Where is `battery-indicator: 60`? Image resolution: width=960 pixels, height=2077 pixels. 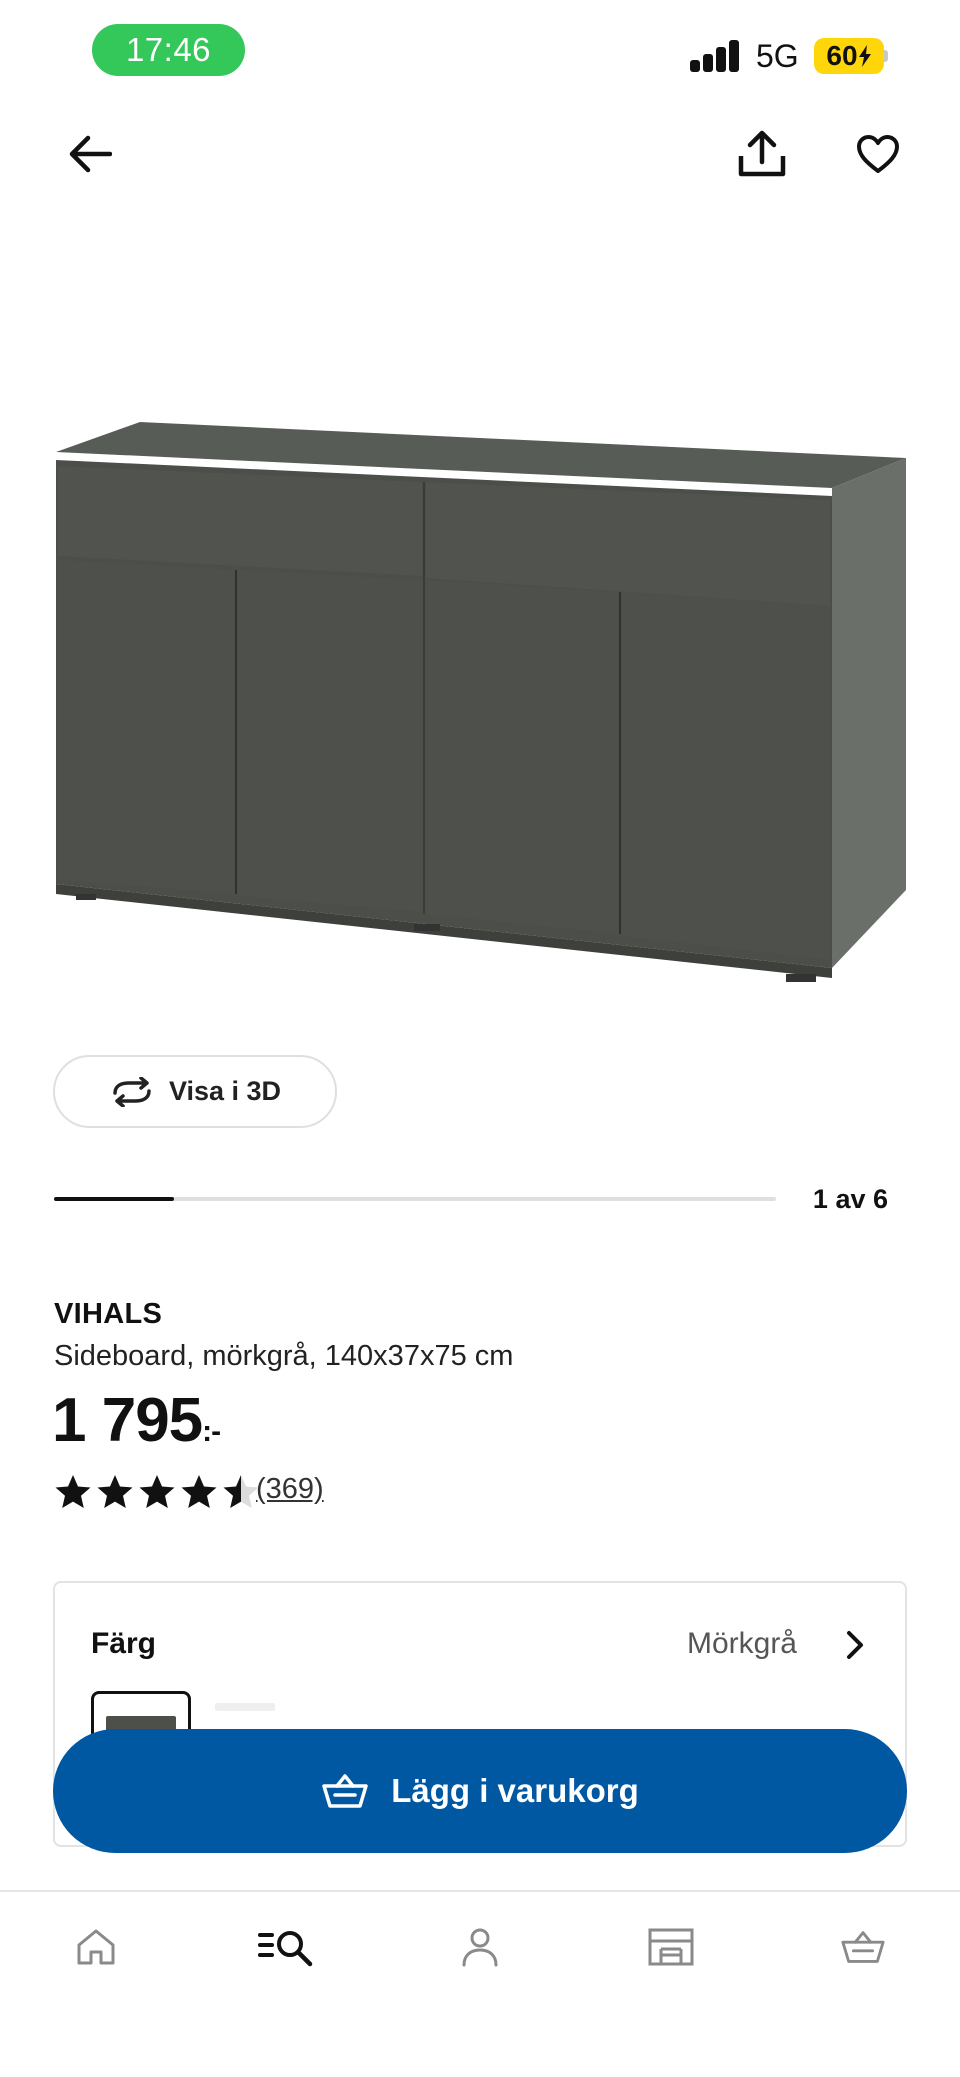
battery-indicator: 60 is located at coordinates (849, 56).